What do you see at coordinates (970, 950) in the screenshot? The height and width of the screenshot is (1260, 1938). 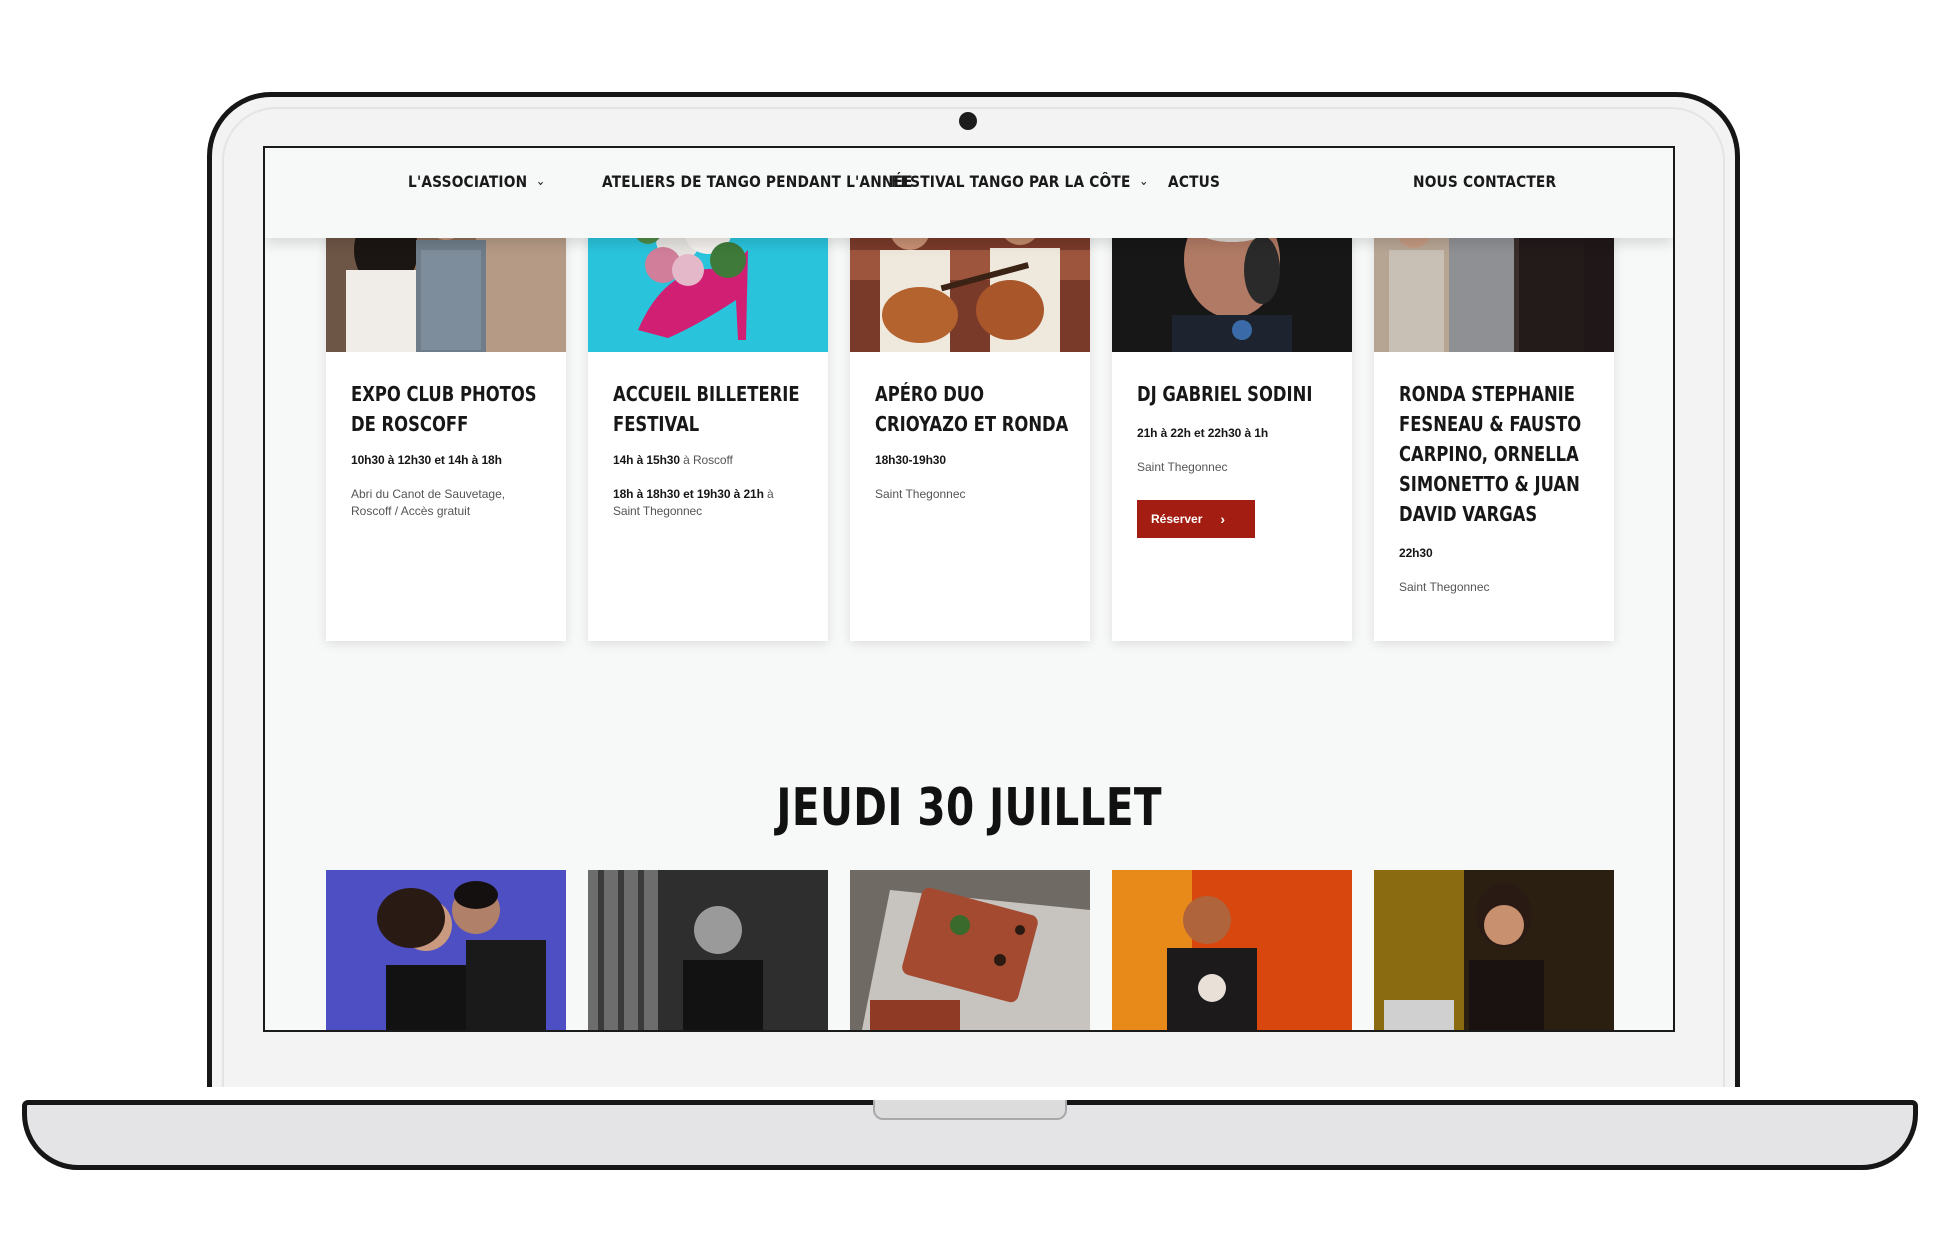 I see `event-photo-food` at bounding box center [970, 950].